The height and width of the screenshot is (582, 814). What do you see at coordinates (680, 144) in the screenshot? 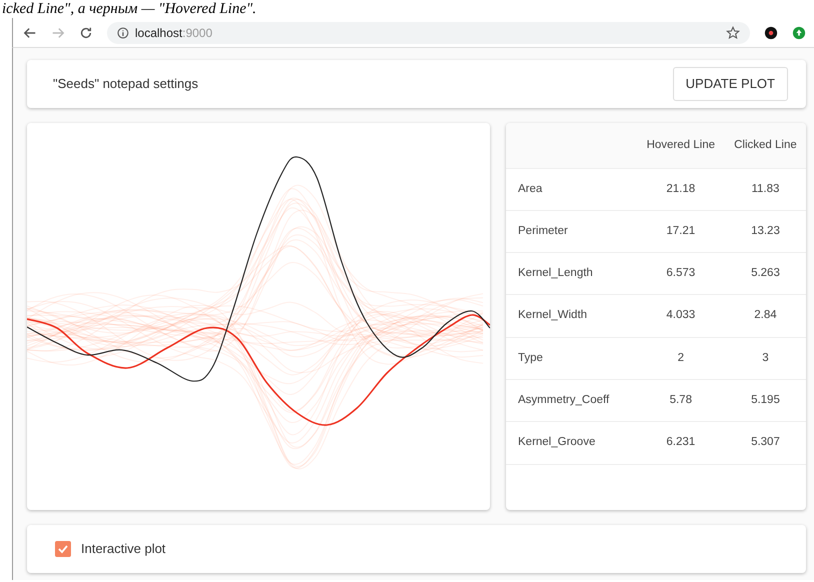
I see `column-header: Hovered Line` at bounding box center [680, 144].